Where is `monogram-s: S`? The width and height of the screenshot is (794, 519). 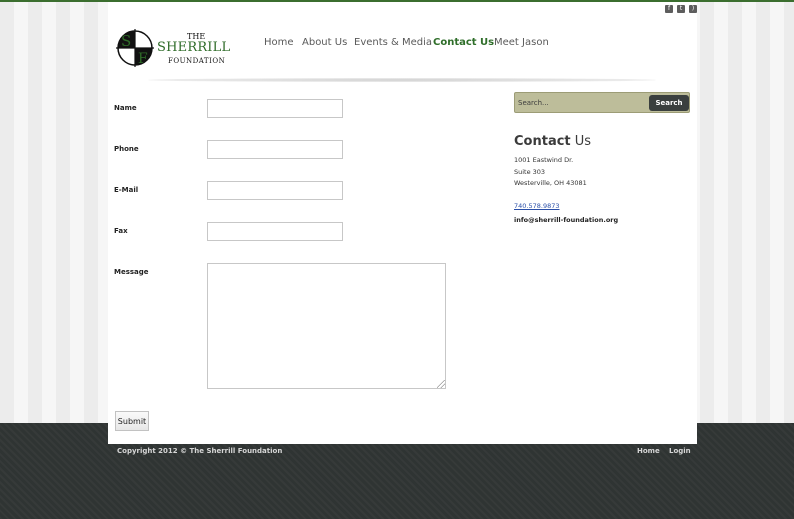 monogram-s: S is located at coordinates (126, 41).